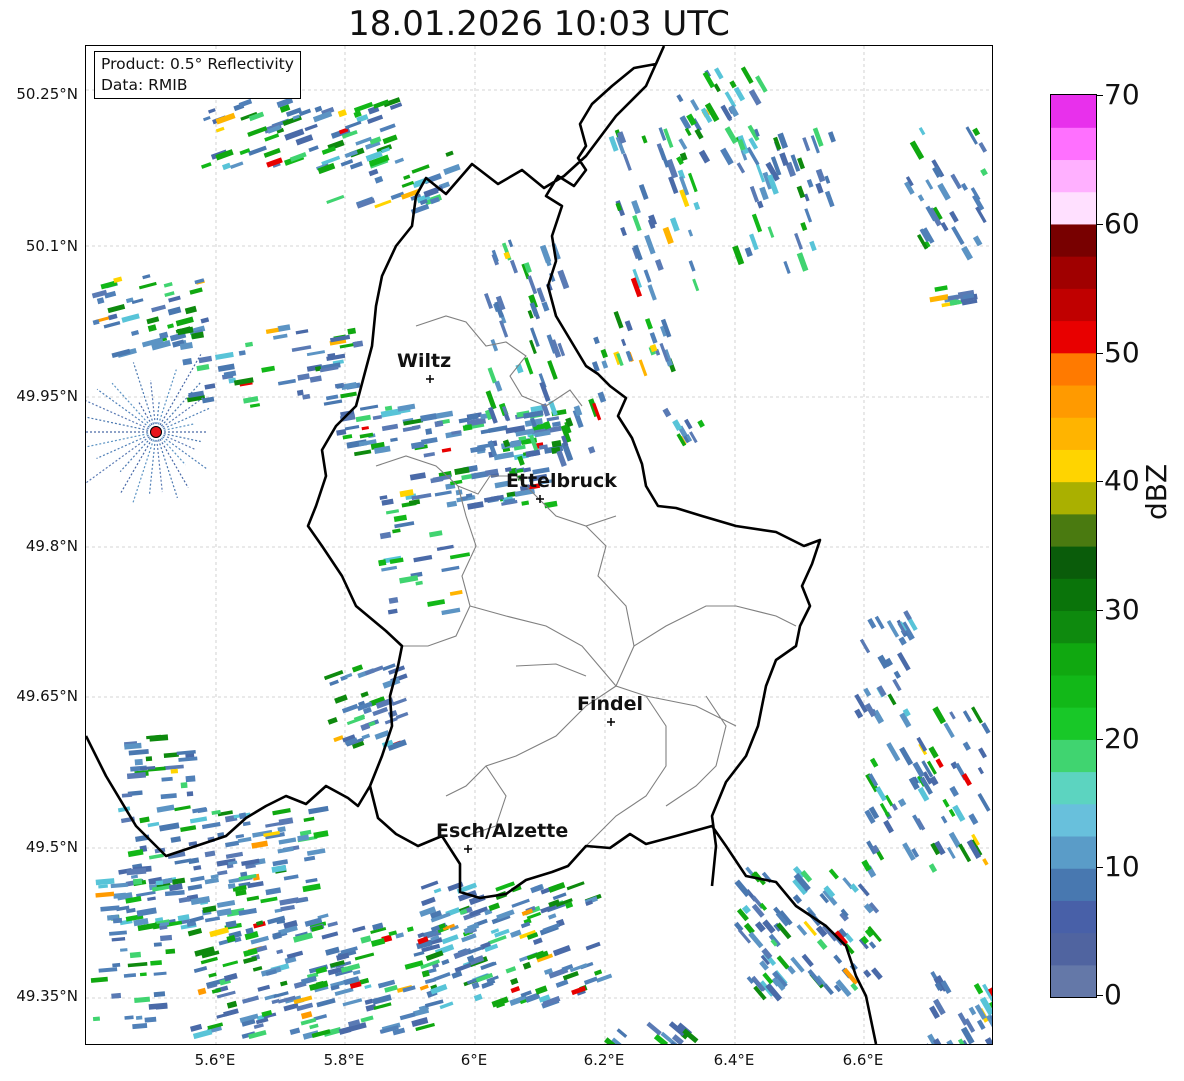 This screenshot has width=1184, height=1081. What do you see at coordinates (47, 996) in the screenshot?
I see `lat-label: 49.35°N` at bounding box center [47, 996].